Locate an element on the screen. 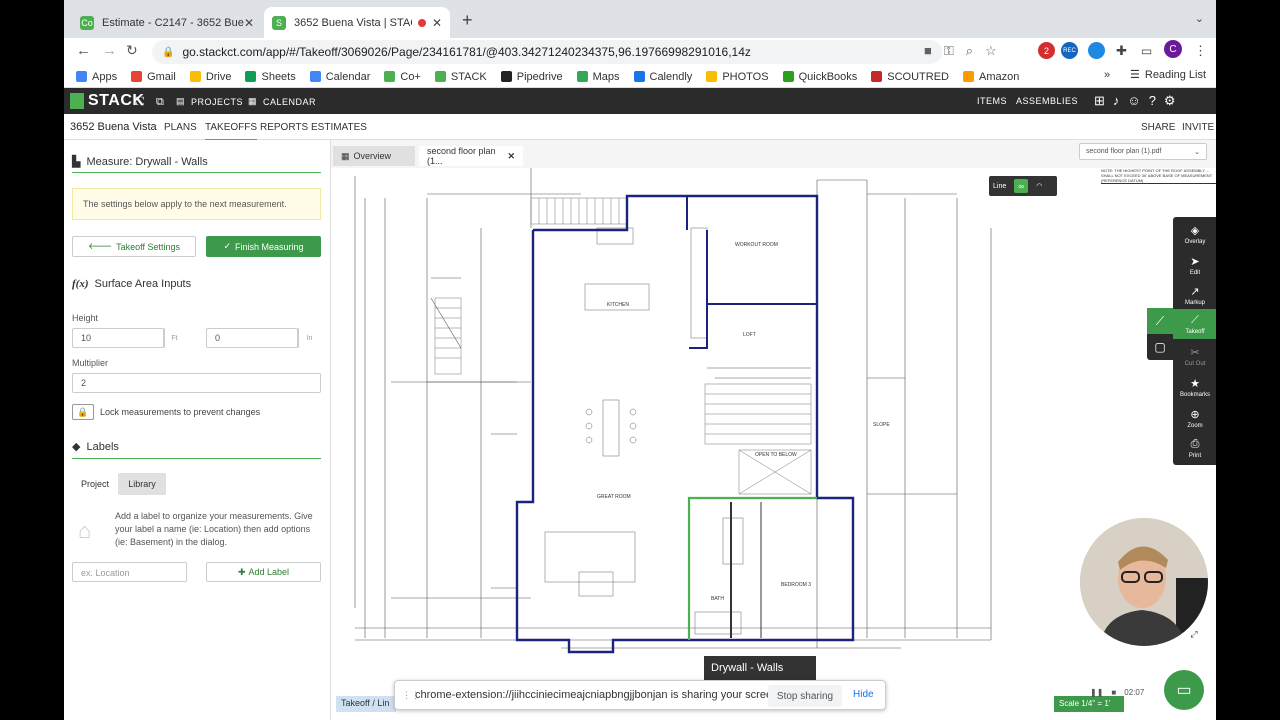 The width and height of the screenshot is (1280, 720). extensions-puzzle-icon: ✚ is located at coordinates (1121, 50).